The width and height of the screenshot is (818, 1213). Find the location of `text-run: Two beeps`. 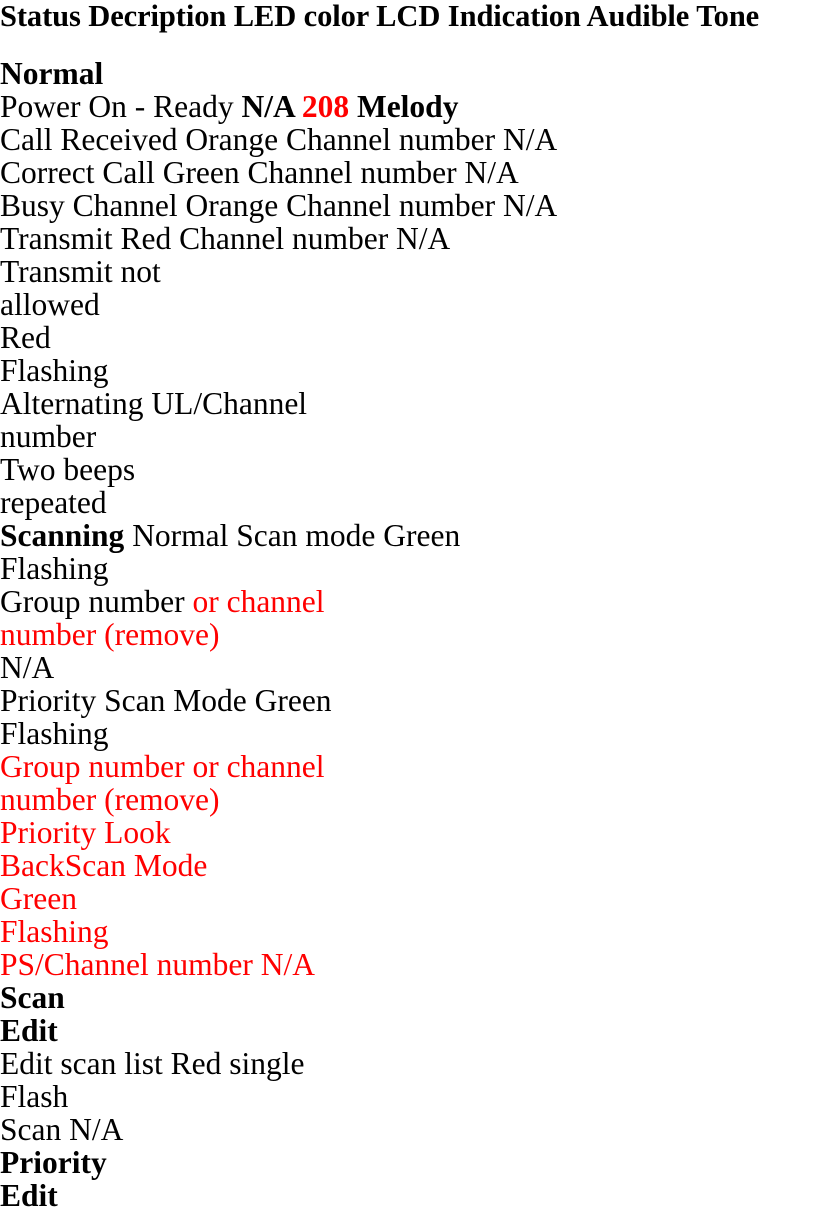

text-run: Two beeps is located at coordinates (68, 469).